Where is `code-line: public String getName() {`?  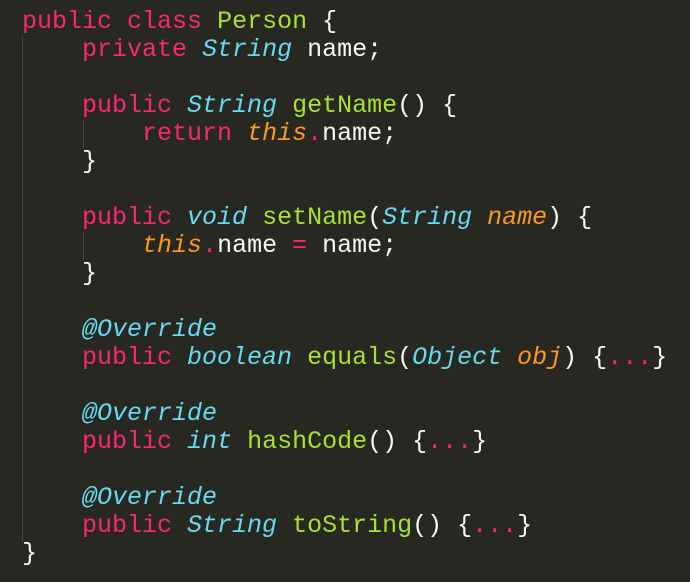
code-line: public String getName() { is located at coordinates (239, 106).